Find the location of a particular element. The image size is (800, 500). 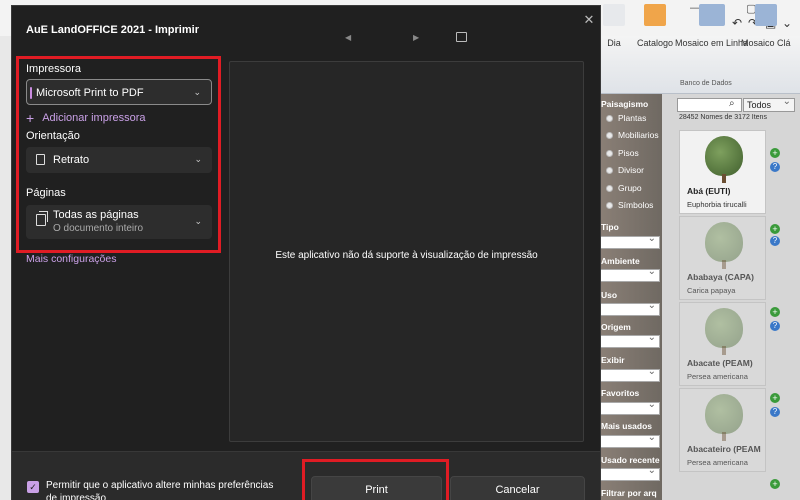

fit-page-icon is located at coordinates (461, 37).